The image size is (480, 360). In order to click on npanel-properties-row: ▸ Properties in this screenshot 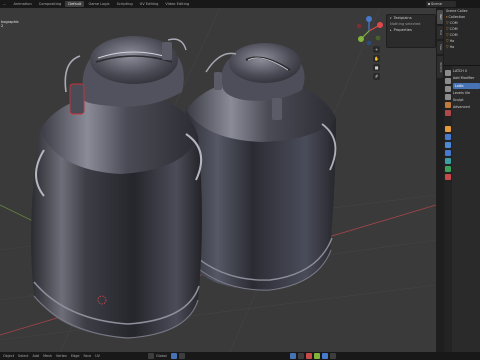, I will do `click(411, 30)`.